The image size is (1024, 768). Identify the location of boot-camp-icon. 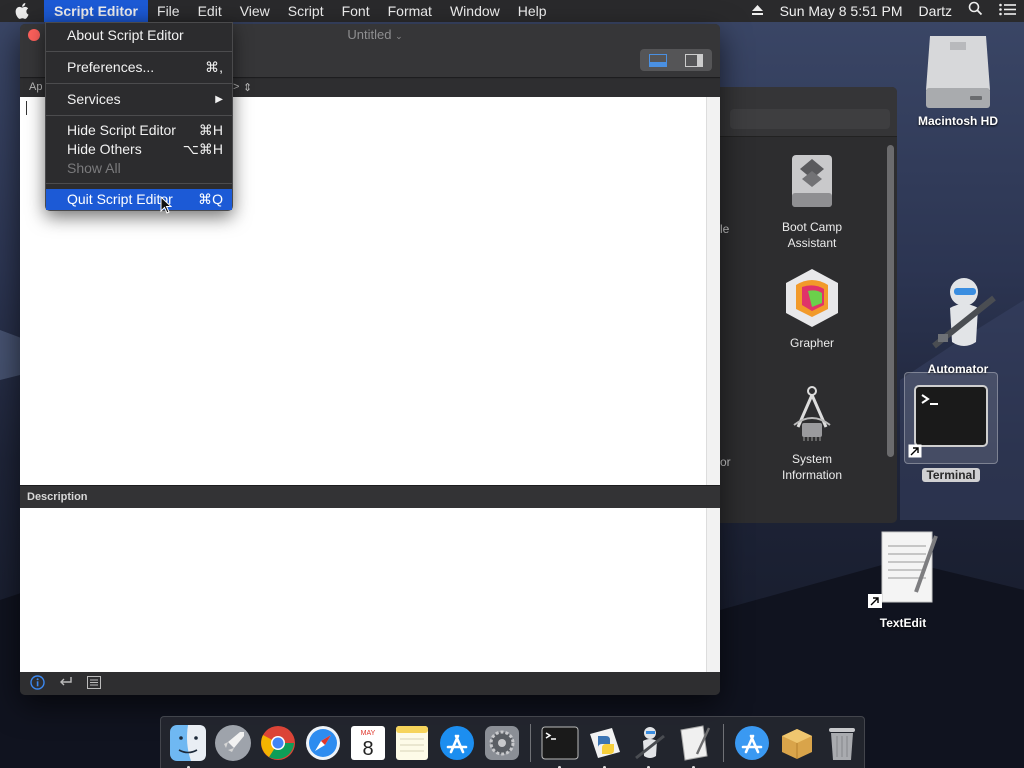
(812, 181).